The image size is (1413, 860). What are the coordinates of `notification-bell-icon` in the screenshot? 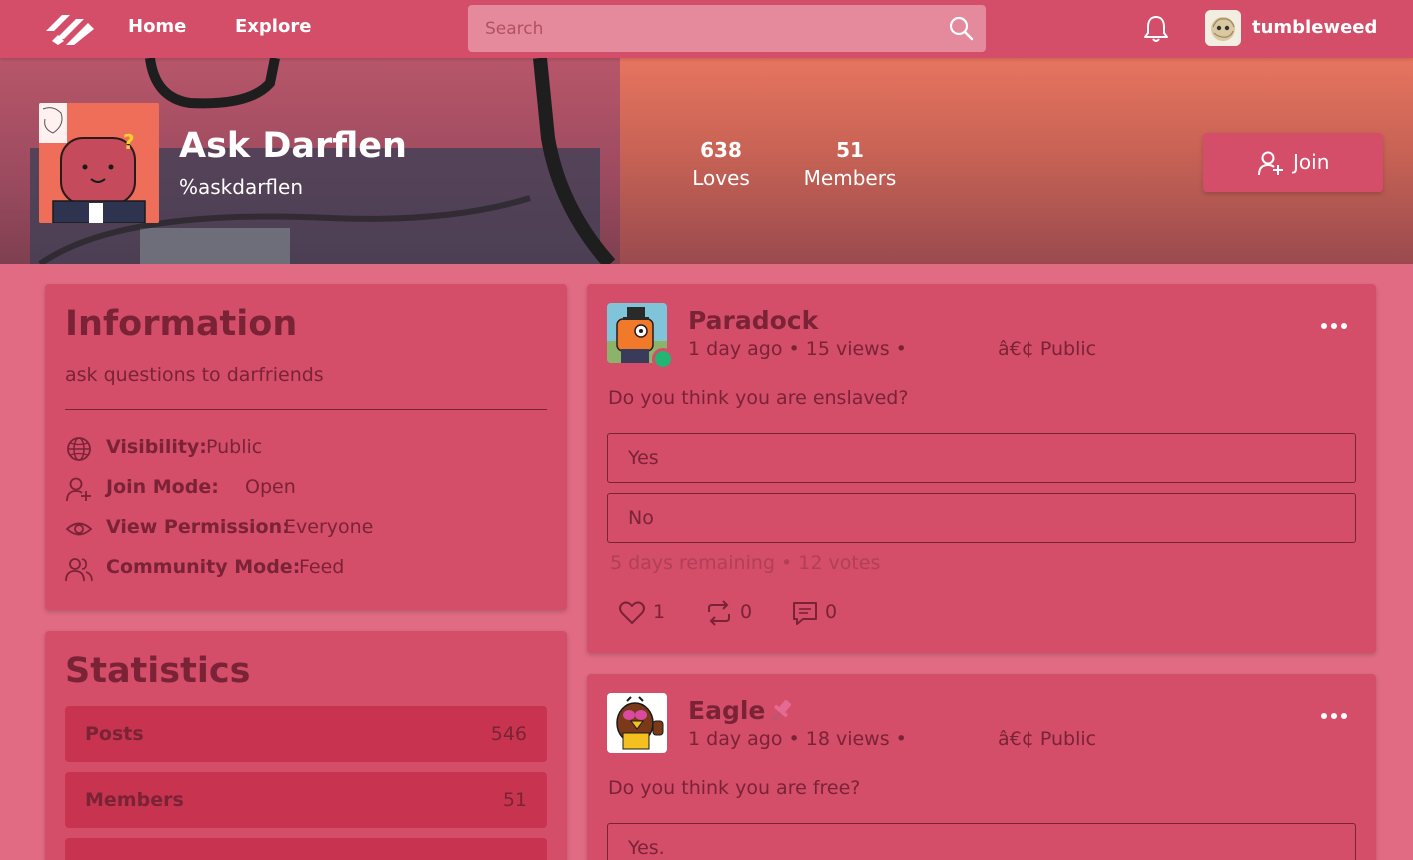 It's located at (1156, 29).